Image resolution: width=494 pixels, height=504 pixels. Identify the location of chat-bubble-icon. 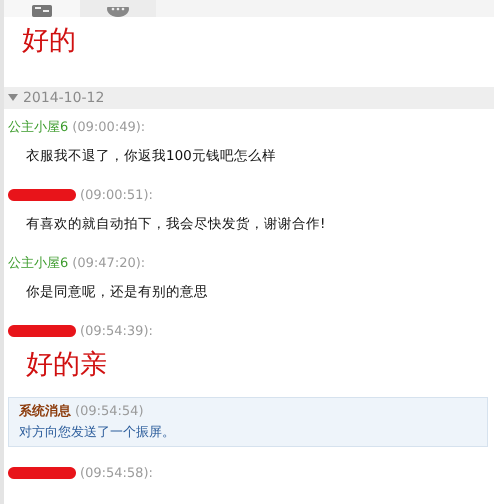
(118, 12).